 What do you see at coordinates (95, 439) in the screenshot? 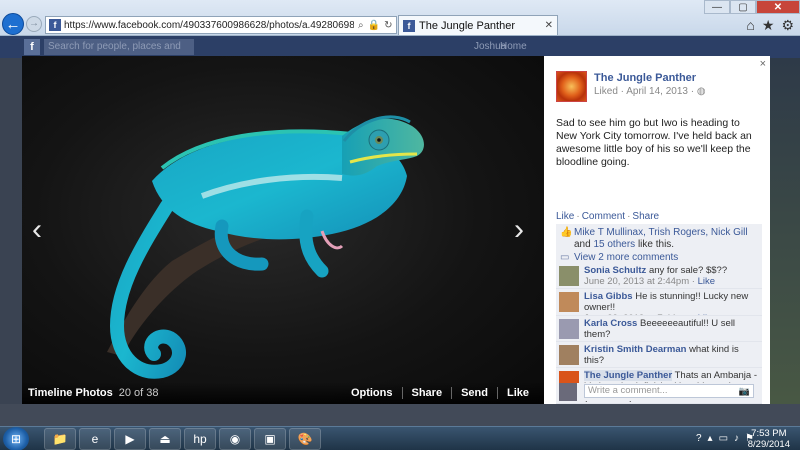
I see `internet-explorer-icon: e` at bounding box center [95, 439].